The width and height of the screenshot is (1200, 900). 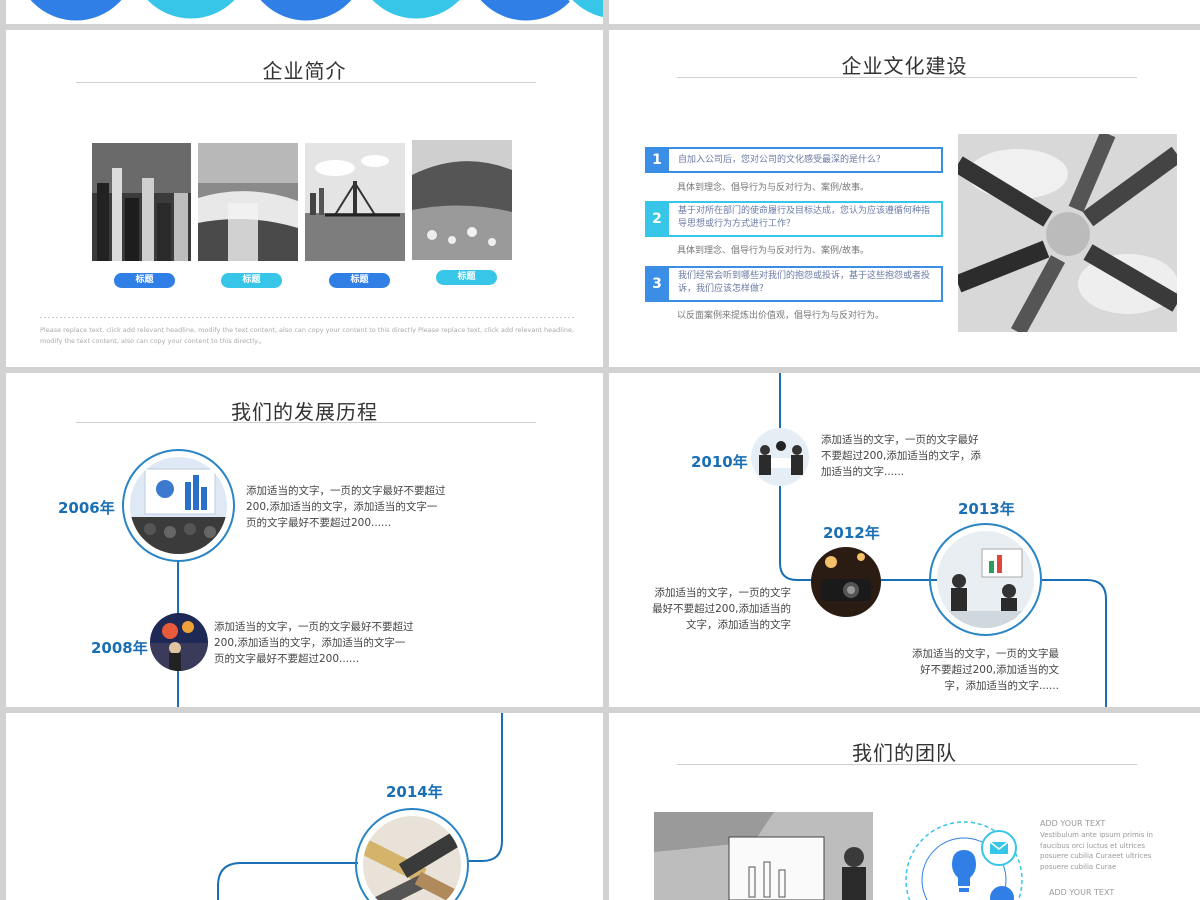 What do you see at coordinates (462, 200) in the screenshot?
I see `meadow-photo` at bounding box center [462, 200].